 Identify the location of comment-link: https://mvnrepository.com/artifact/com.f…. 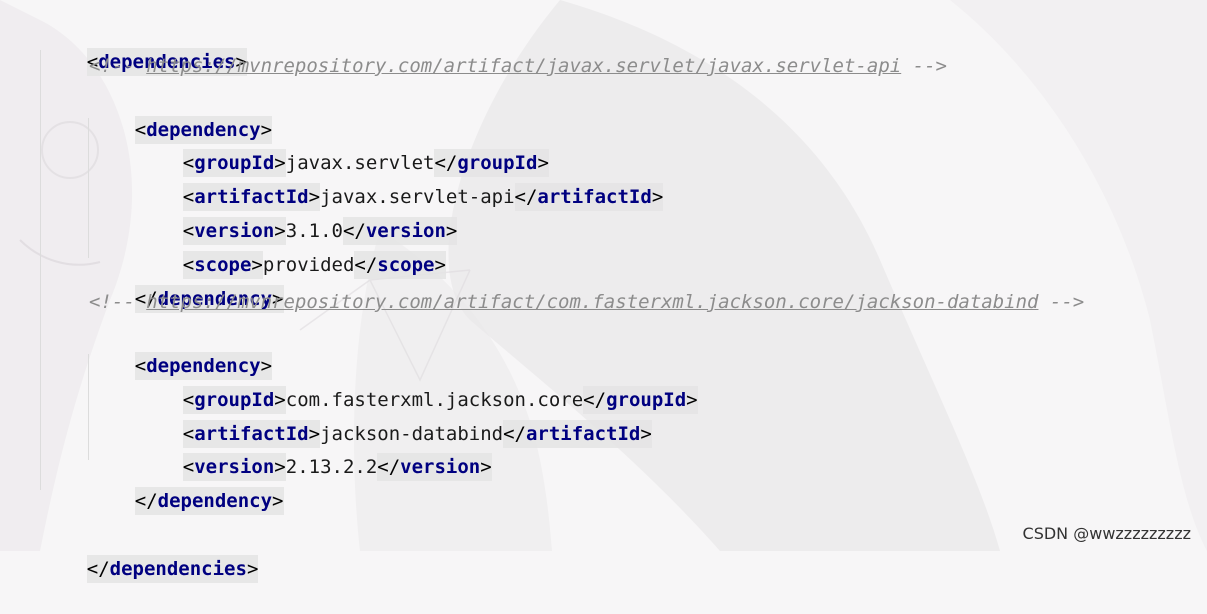
(592, 302).